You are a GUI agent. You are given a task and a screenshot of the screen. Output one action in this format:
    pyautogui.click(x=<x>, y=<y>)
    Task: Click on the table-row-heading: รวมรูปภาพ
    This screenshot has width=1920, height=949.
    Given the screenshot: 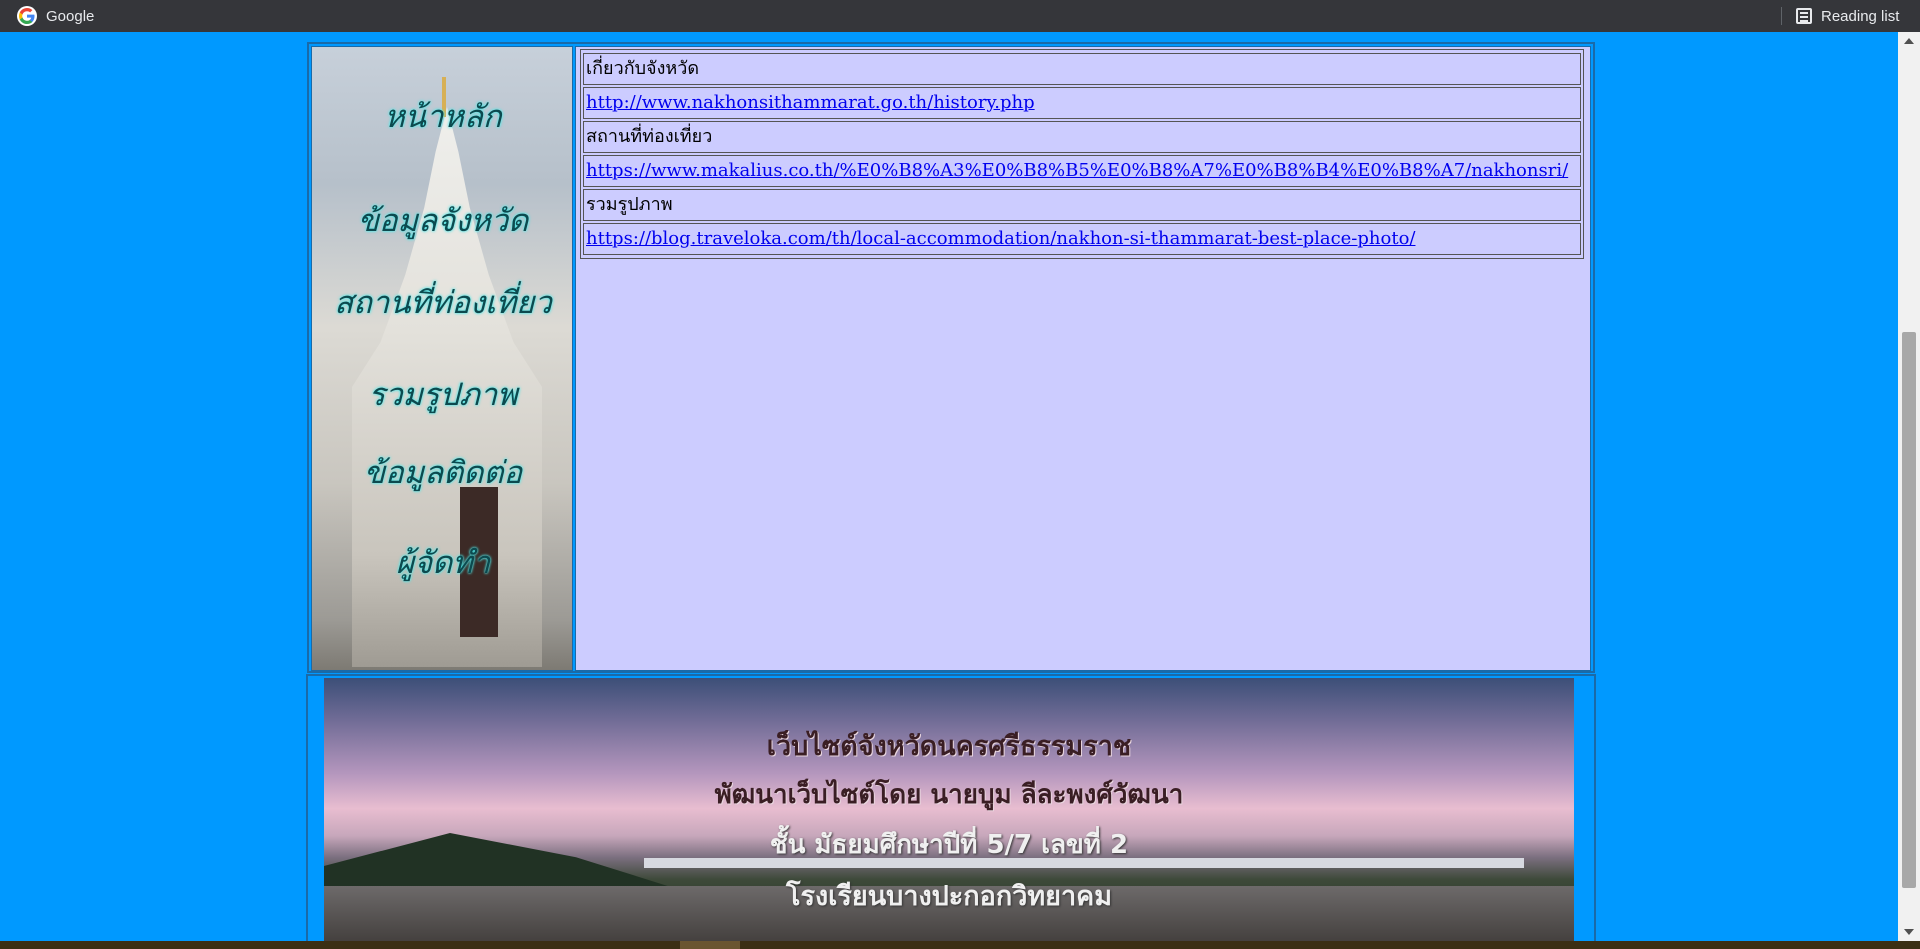 What is the action you would take?
    pyautogui.click(x=1082, y=205)
    